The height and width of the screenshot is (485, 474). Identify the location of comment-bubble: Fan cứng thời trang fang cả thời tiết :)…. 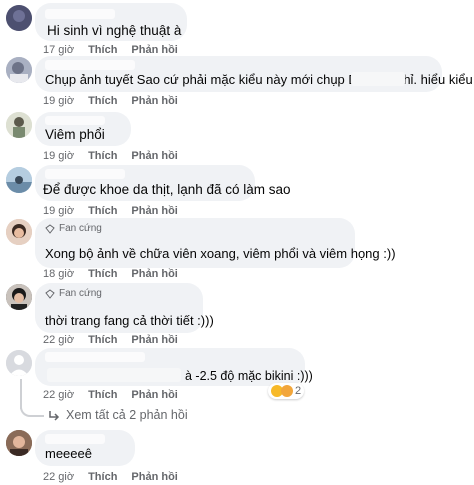
(124, 308).